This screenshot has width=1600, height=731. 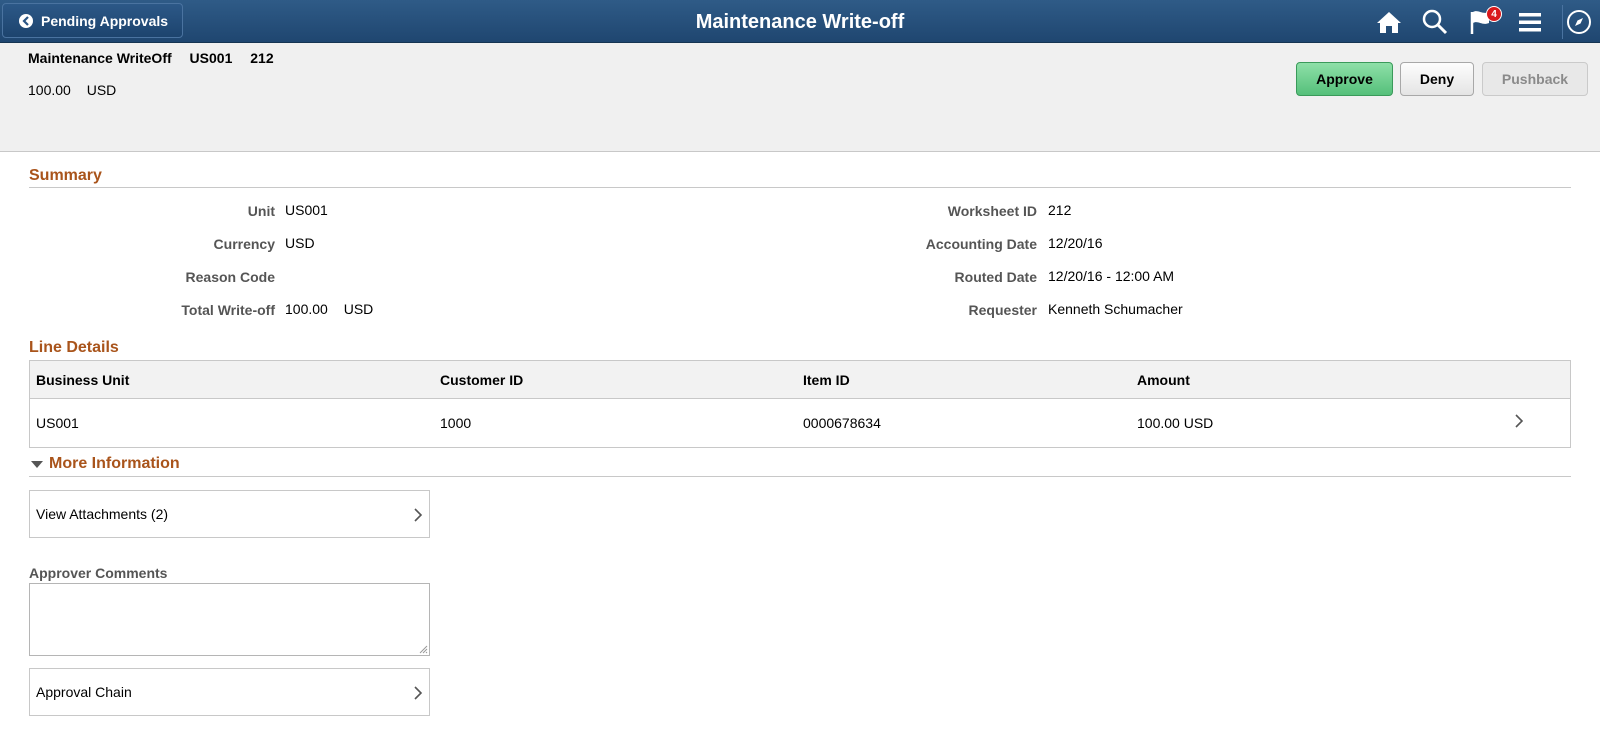 What do you see at coordinates (102, 514) in the screenshot?
I see `view-attachments-label: View Attachments (2)` at bounding box center [102, 514].